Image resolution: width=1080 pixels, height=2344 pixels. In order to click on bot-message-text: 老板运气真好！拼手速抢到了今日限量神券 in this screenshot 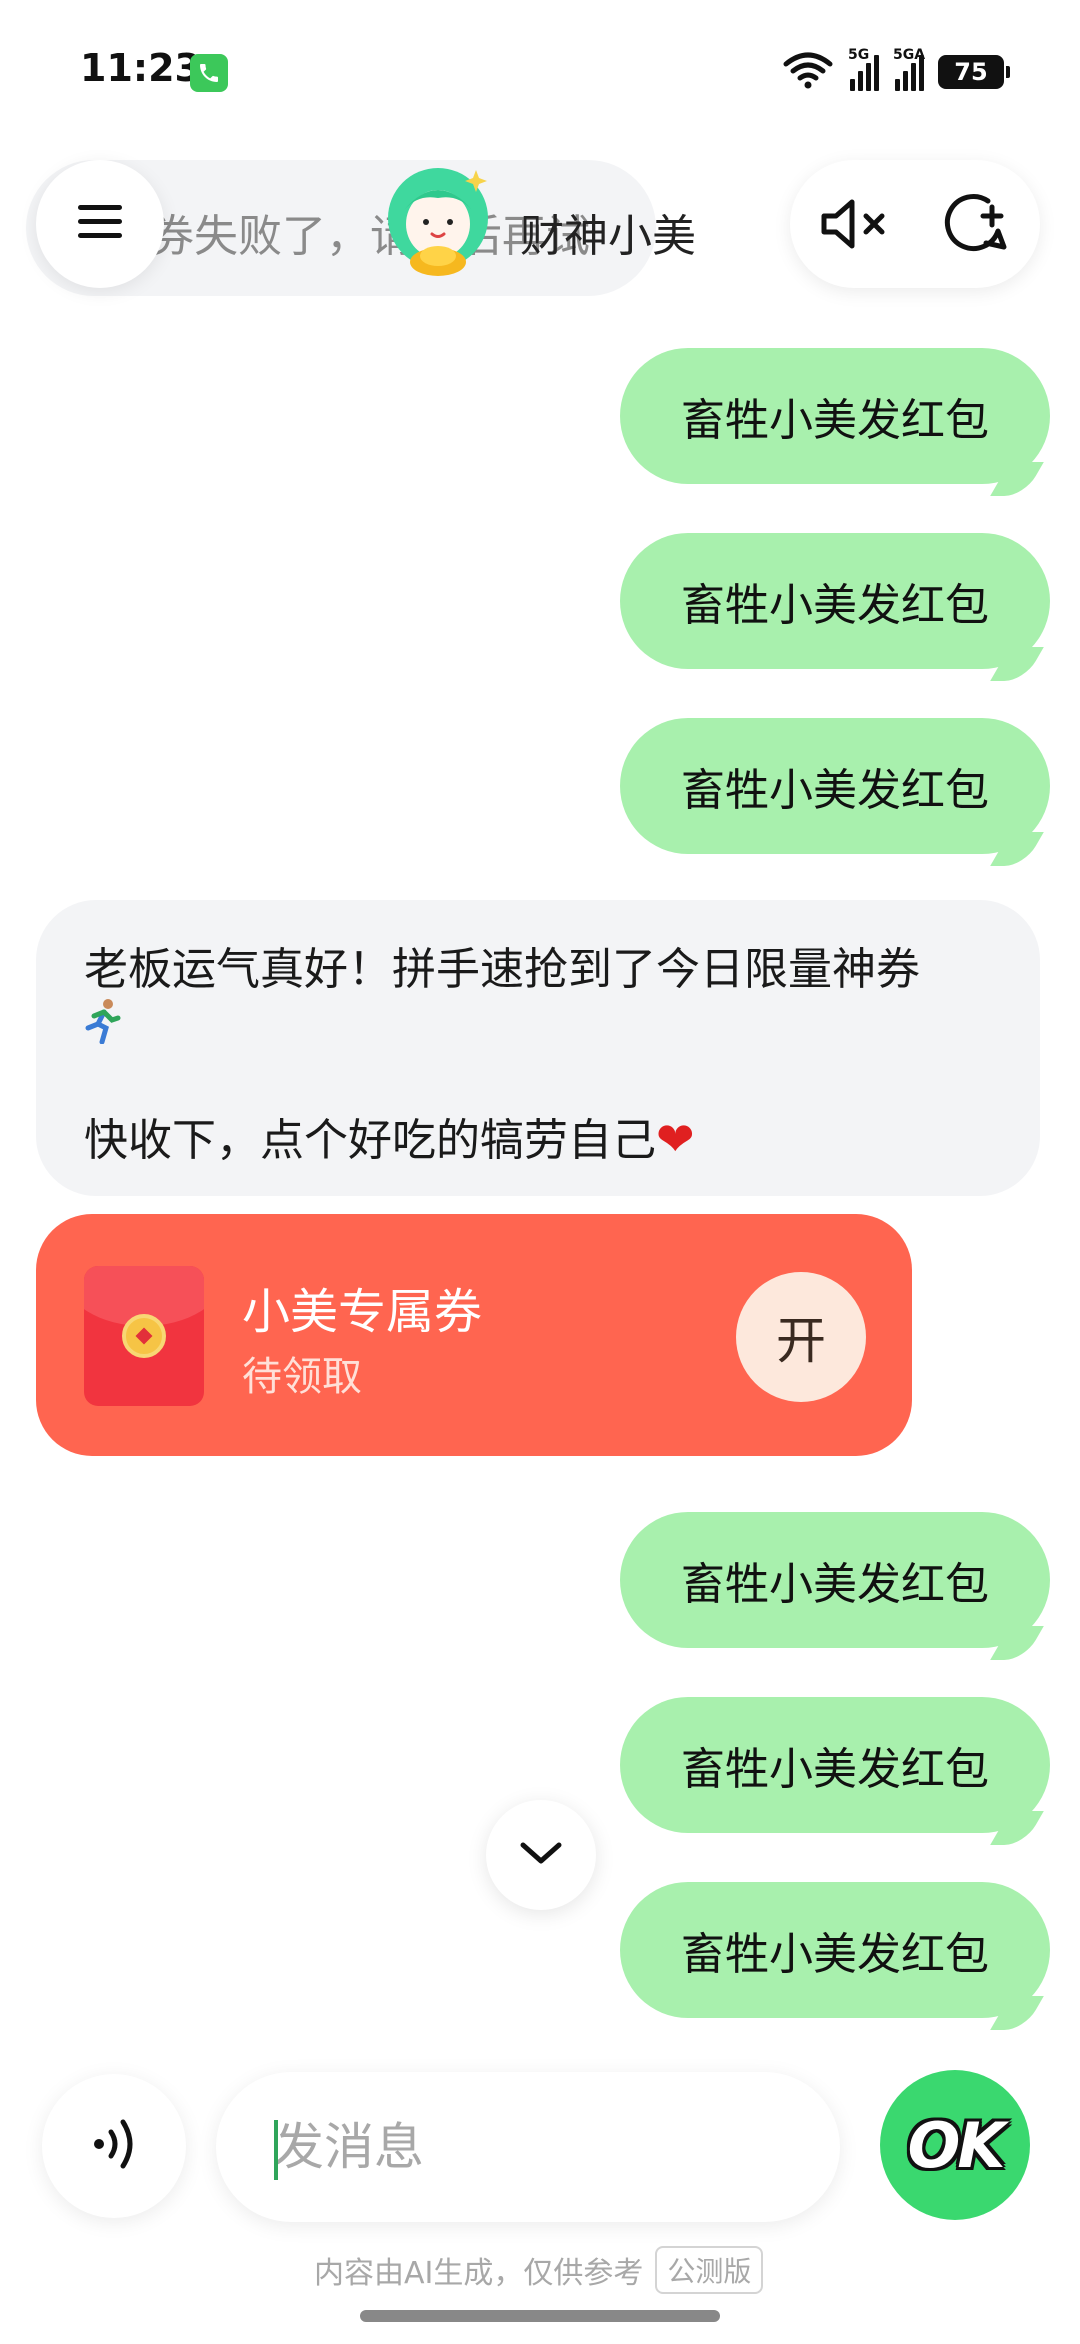, I will do `click(502, 969)`.